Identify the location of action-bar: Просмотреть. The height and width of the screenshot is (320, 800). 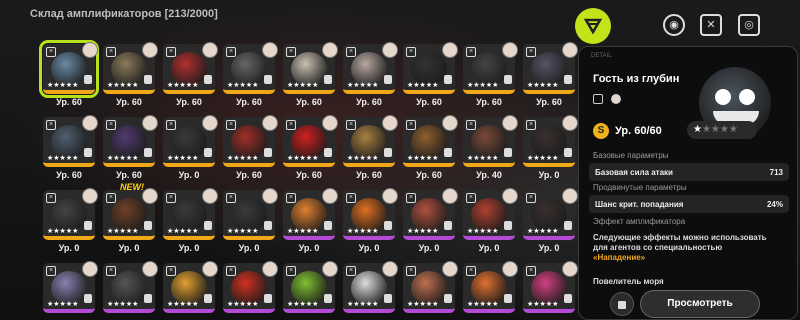
(688, 304).